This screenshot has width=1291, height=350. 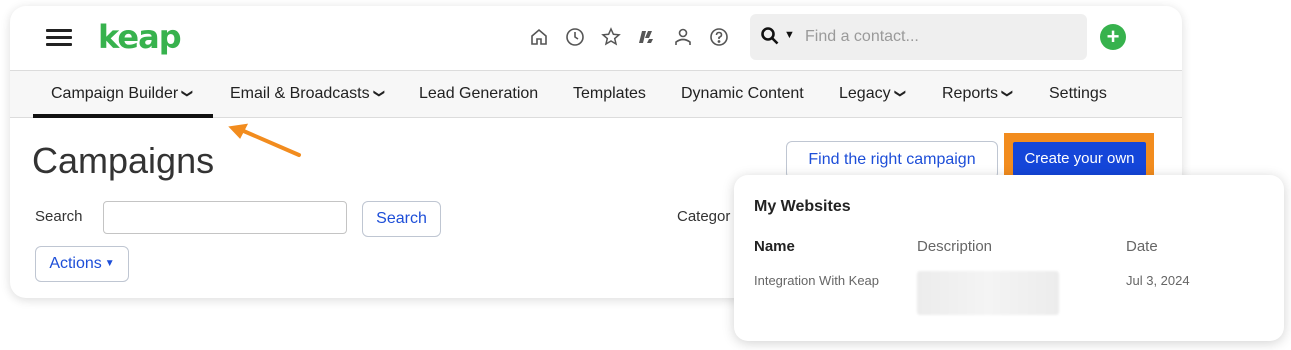 I want to click on help-icon, so click(x=719, y=37).